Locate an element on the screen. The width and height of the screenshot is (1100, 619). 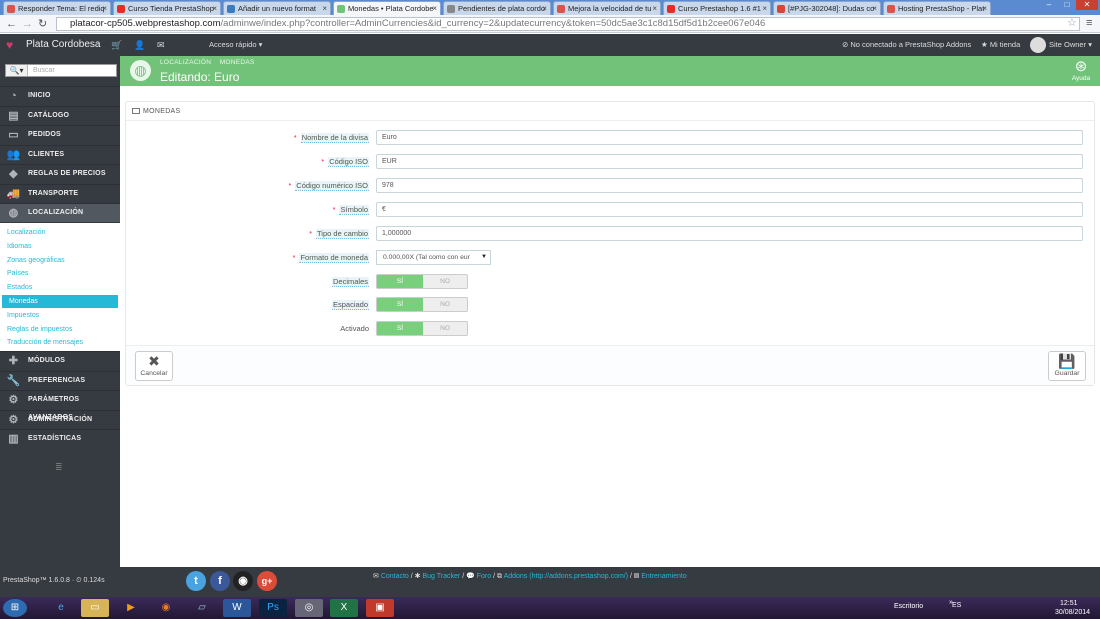
iso-code-input: EUR is located at coordinates (729, 161).